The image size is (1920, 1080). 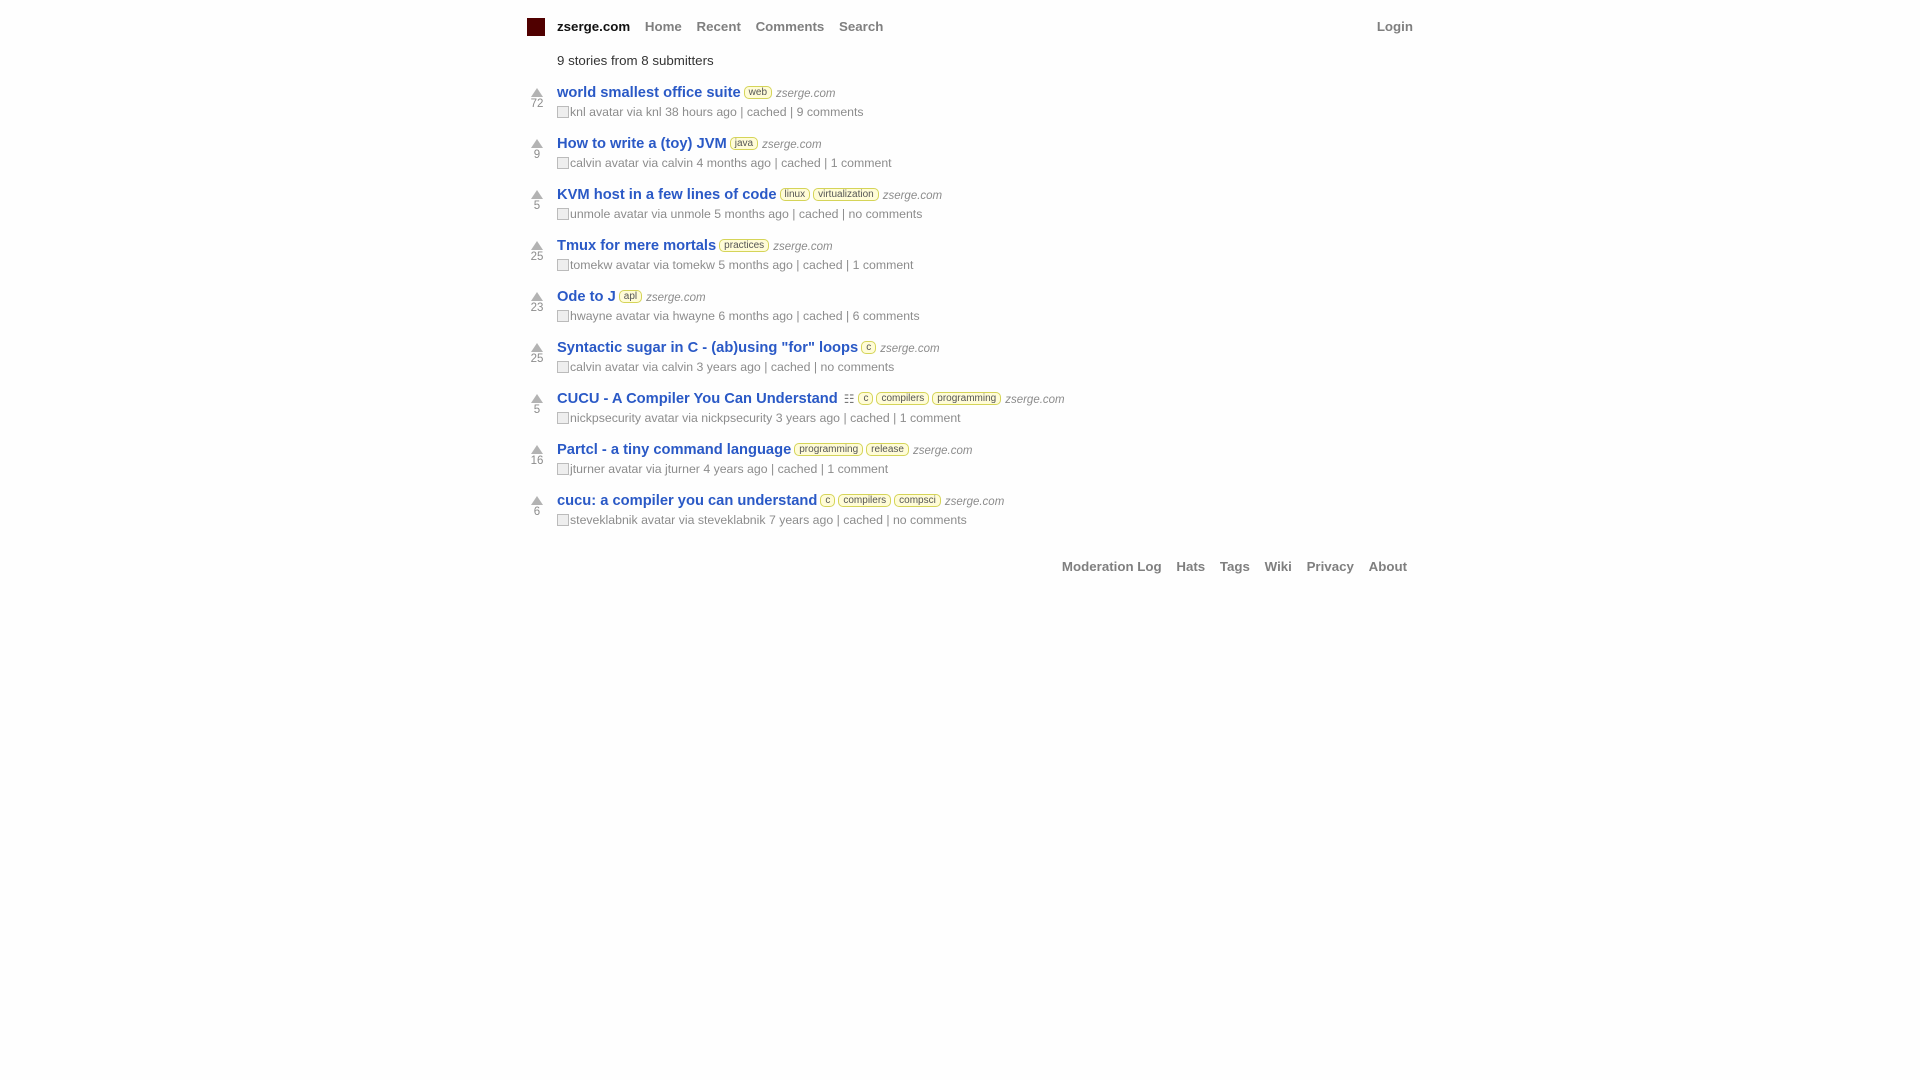 What do you see at coordinates (598, 367) in the screenshot?
I see `avatar: calvin avatar` at bounding box center [598, 367].